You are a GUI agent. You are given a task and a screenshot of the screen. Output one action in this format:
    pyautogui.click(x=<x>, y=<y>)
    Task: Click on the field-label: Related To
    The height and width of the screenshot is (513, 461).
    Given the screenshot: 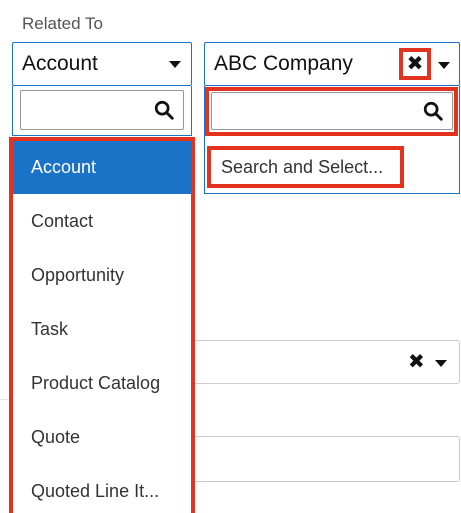 What is the action you would take?
    pyautogui.click(x=62, y=23)
    